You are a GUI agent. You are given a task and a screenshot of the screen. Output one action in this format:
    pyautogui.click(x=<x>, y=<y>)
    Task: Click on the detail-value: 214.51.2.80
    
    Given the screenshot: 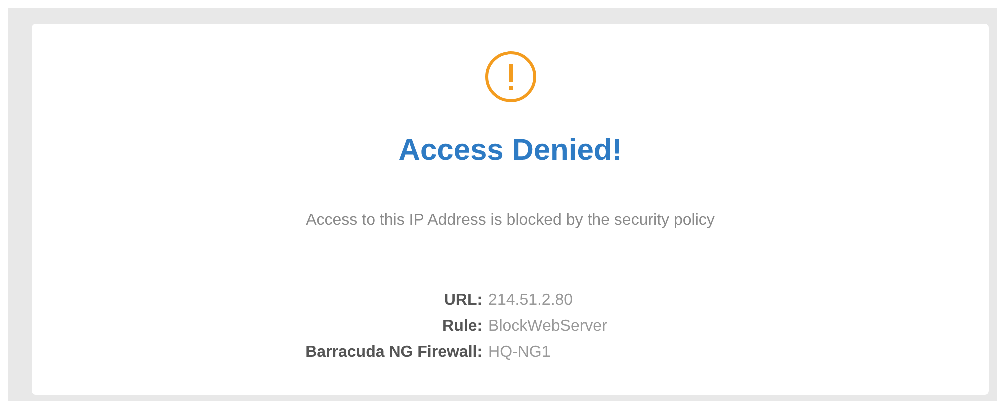 What is the action you would take?
    pyautogui.click(x=531, y=301)
    